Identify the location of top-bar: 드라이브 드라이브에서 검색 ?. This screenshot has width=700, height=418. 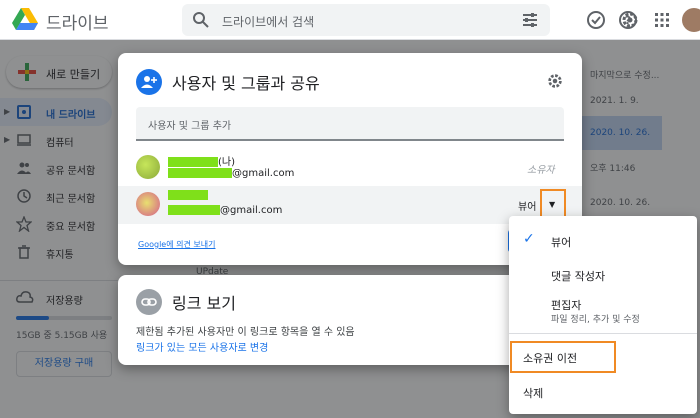
(350, 20).